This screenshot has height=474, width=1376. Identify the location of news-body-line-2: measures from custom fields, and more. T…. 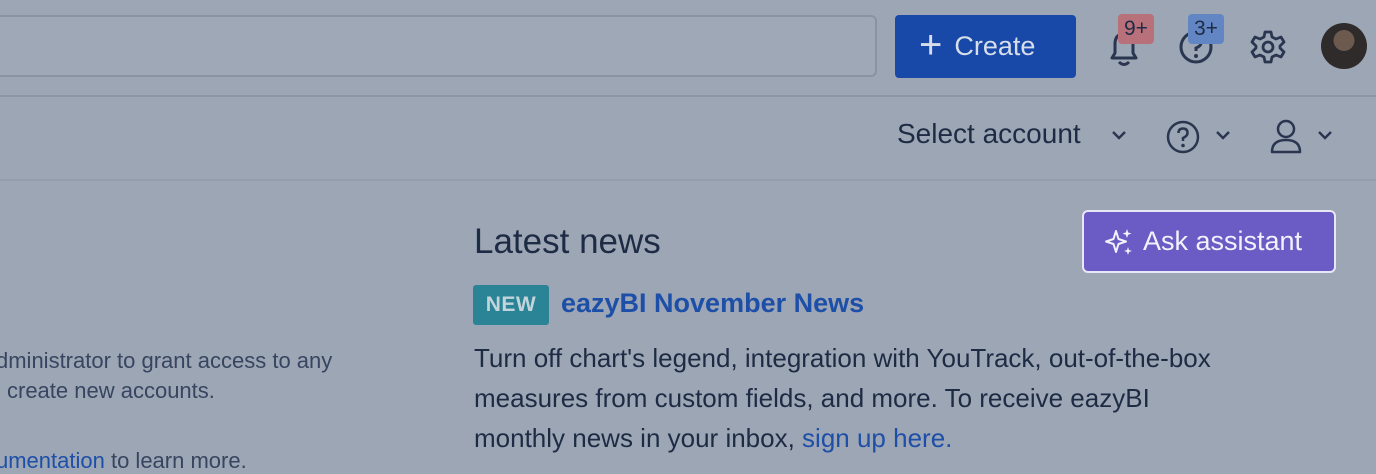
(812, 398).